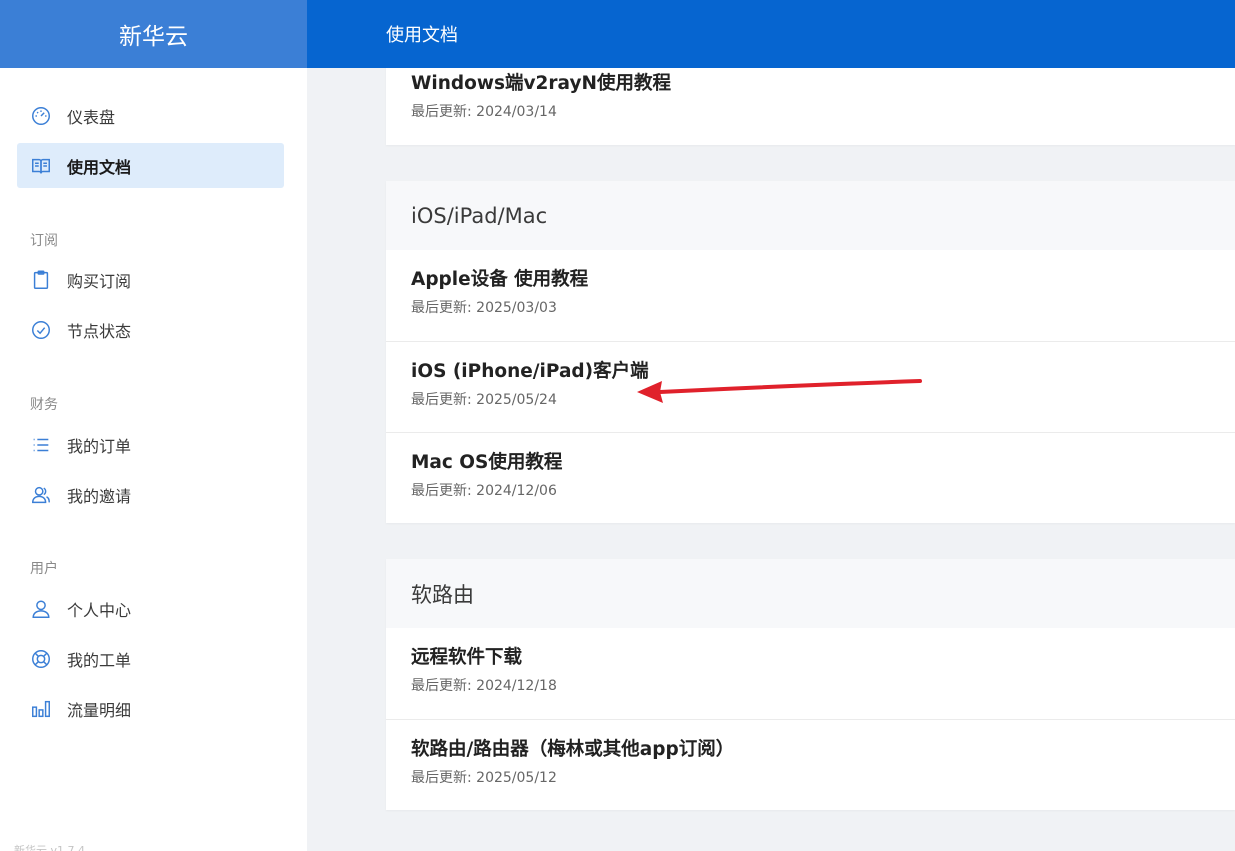 The image size is (1235, 851). Describe the element at coordinates (99, 610) in the screenshot. I see `sidebar-item-label: 个人中心` at that location.